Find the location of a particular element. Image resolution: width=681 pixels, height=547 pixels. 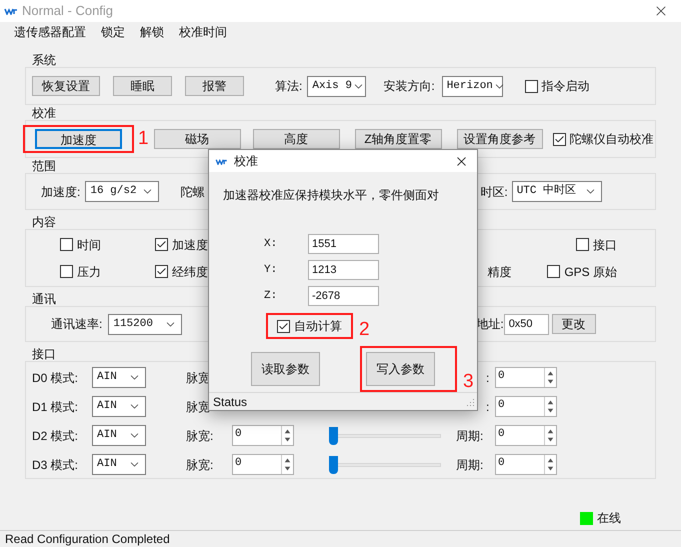

field-label: 安装方向: is located at coordinates (409, 86).